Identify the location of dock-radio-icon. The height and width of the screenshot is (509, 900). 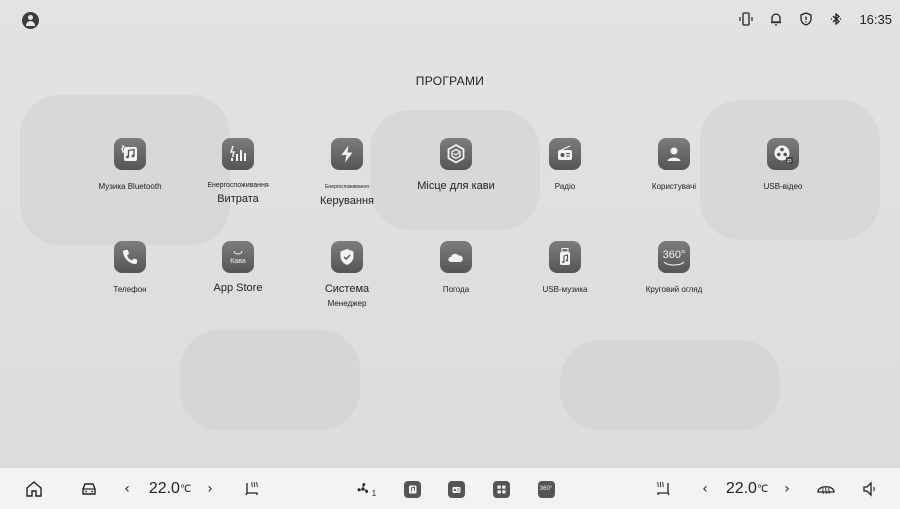
(456, 489).